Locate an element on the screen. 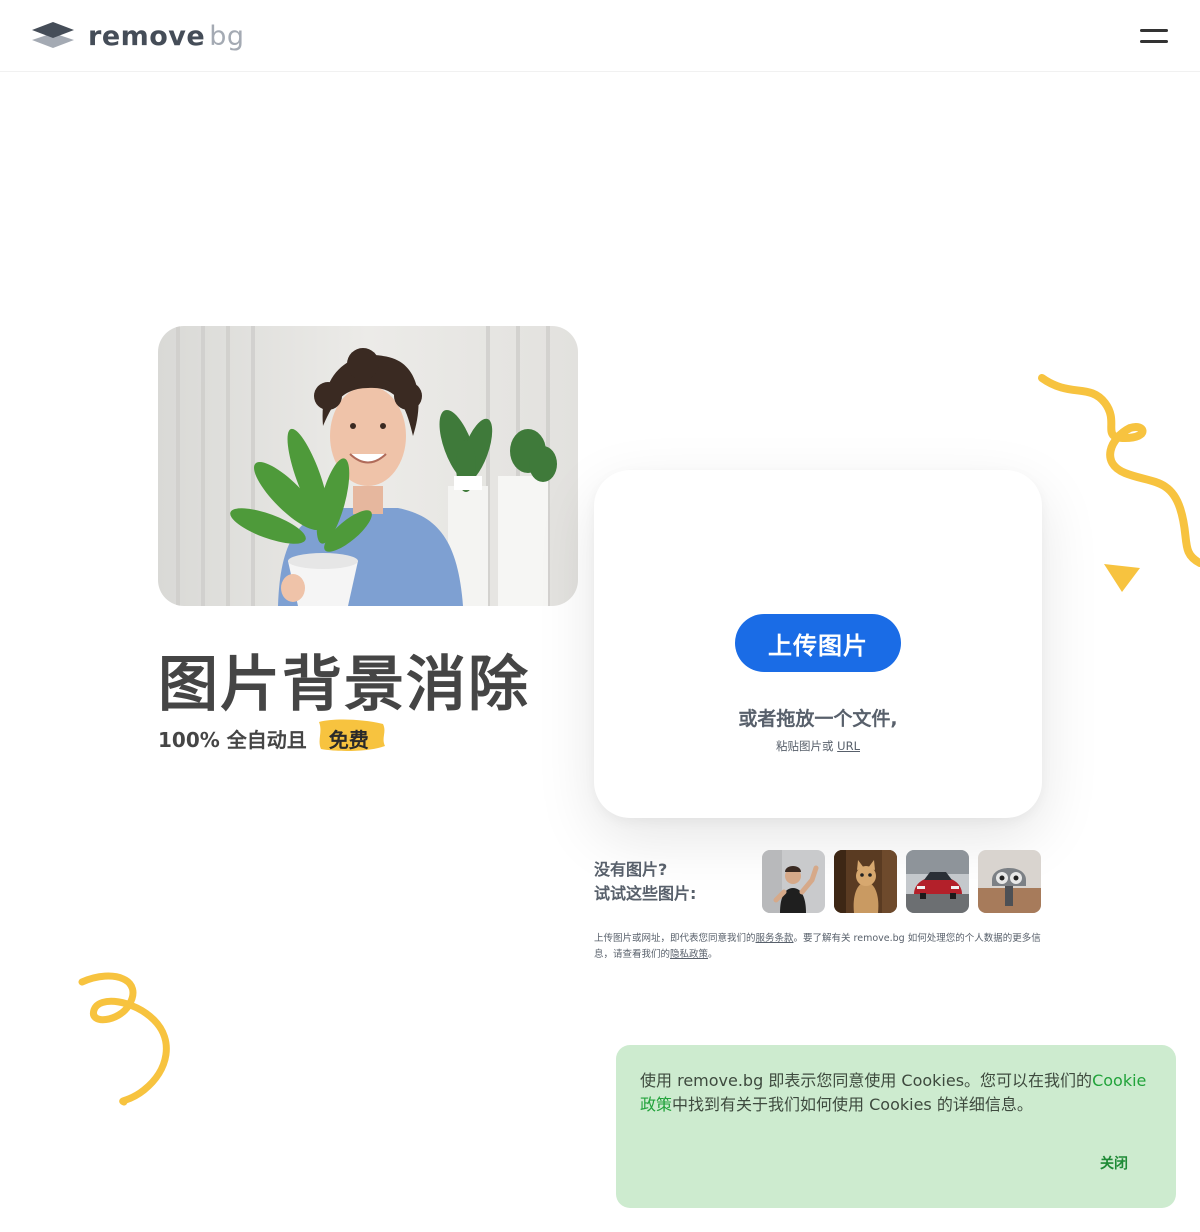 The width and height of the screenshot is (1200, 1232). drop-file-text: 或者拖放一个文件, is located at coordinates (818, 719).